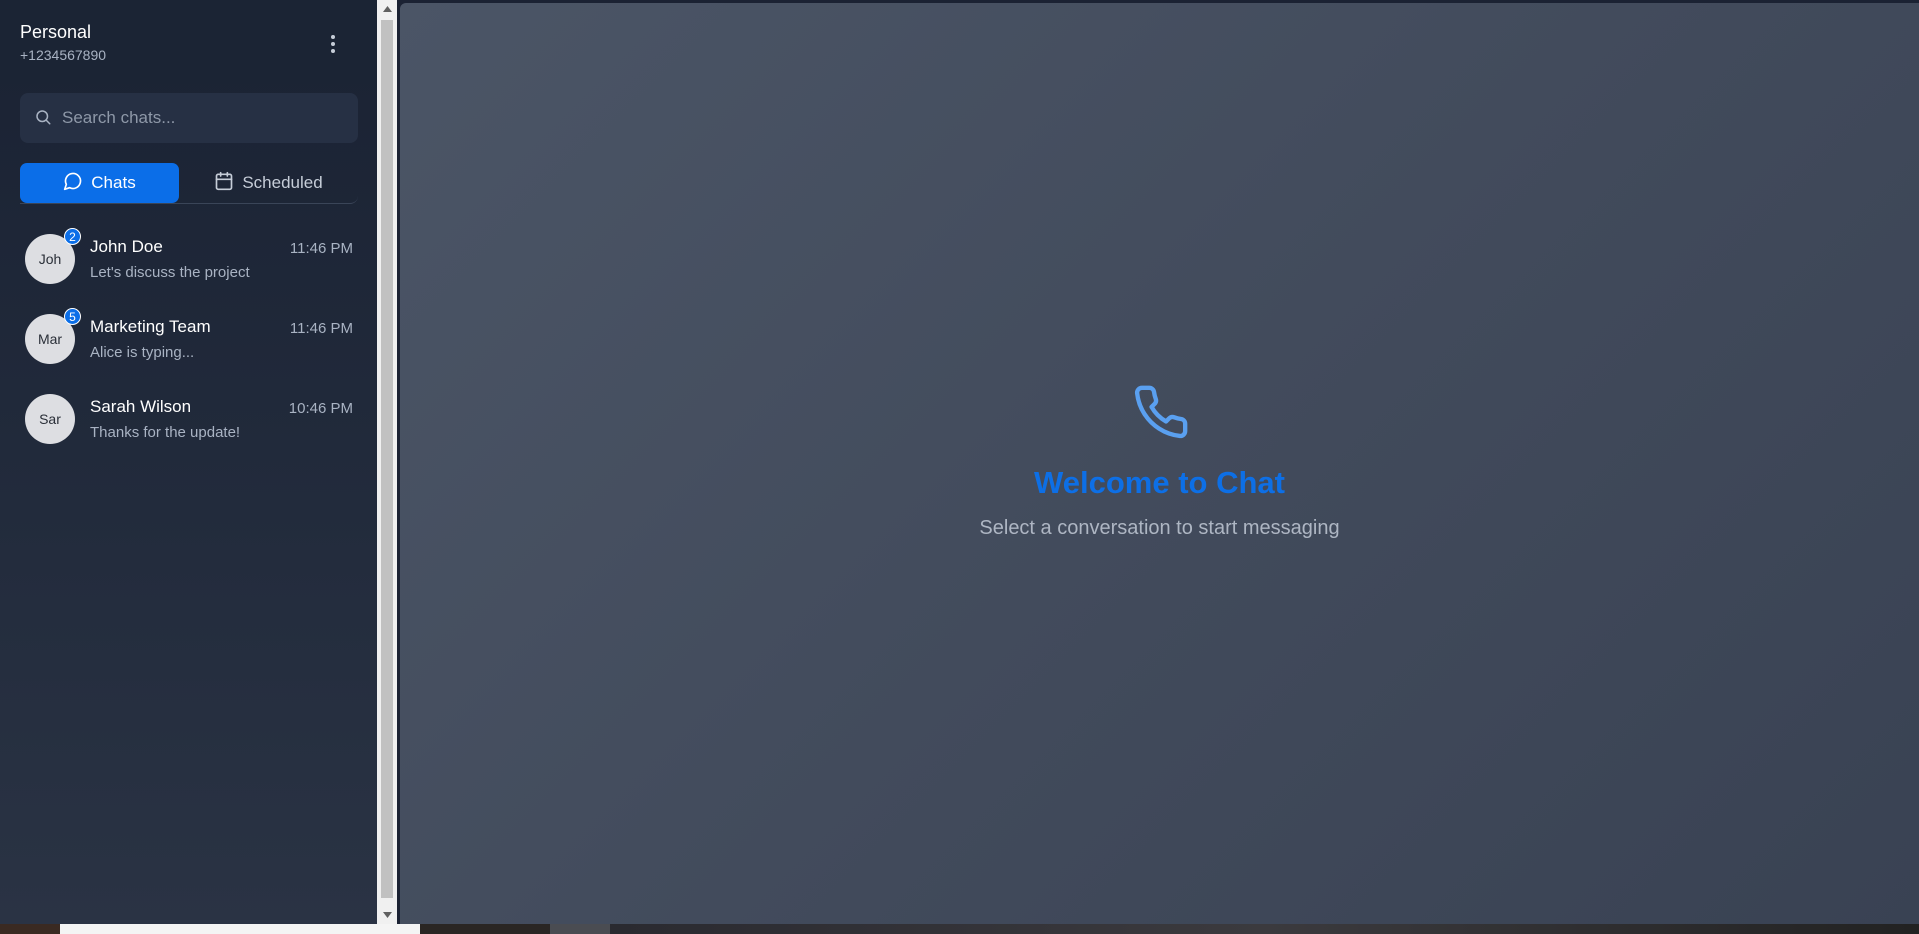 This screenshot has height=934, width=1919. What do you see at coordinates (1161, 414) in the screenshot?
I see `phone-icon` at bounding box center [1161, 414].